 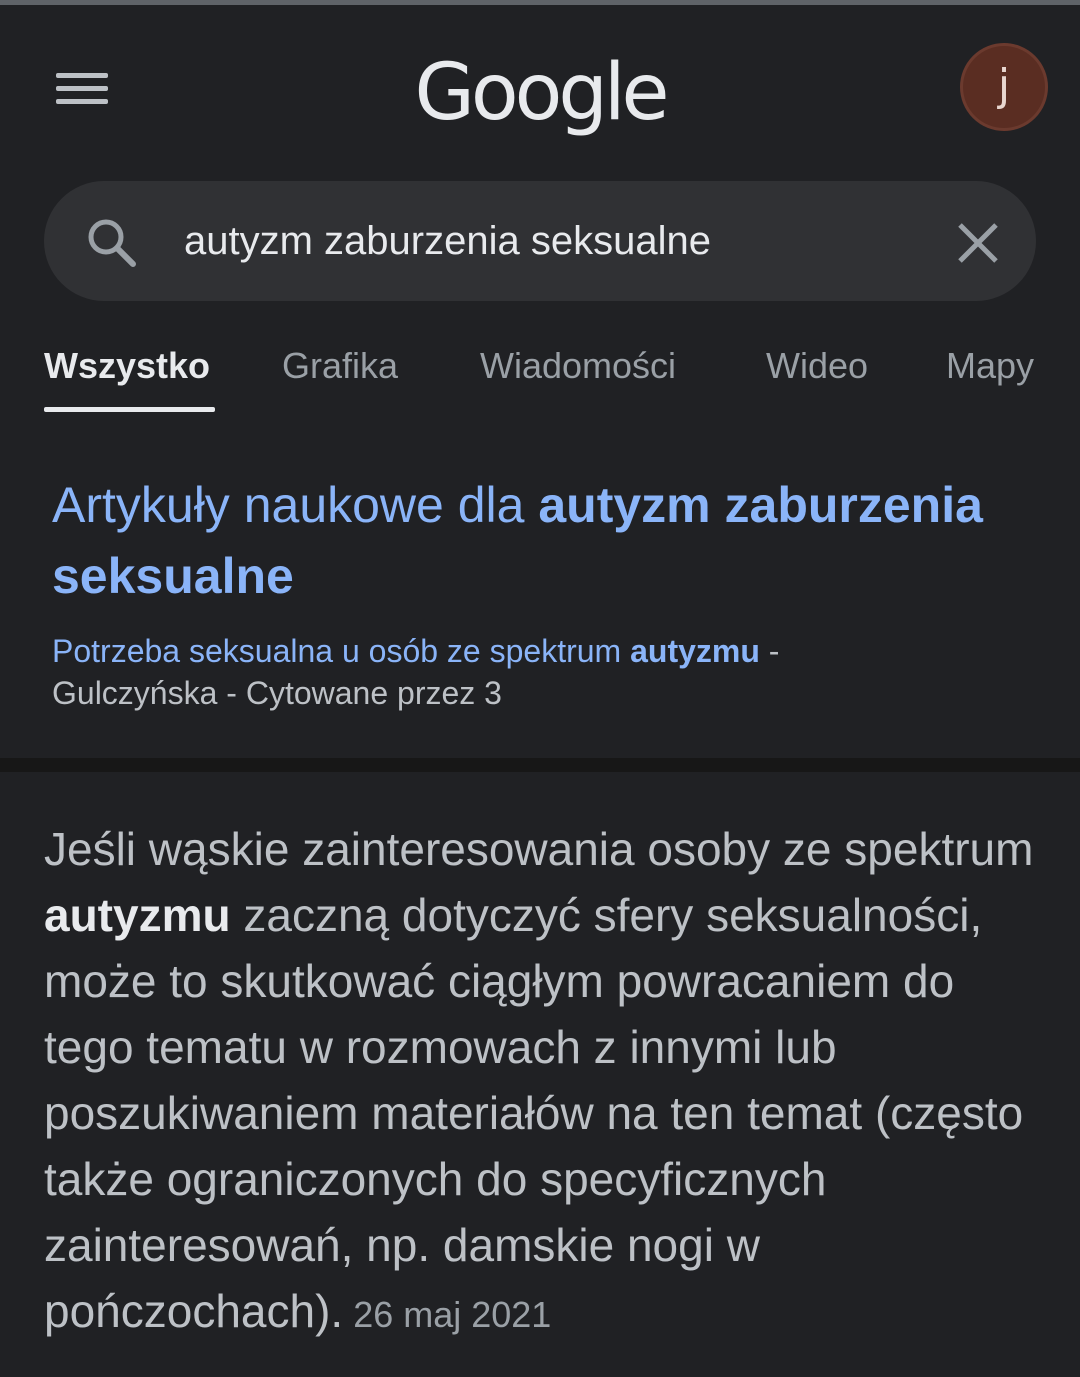 I want to click on tab-wideo: Wideo, so click(x=817, y=366).